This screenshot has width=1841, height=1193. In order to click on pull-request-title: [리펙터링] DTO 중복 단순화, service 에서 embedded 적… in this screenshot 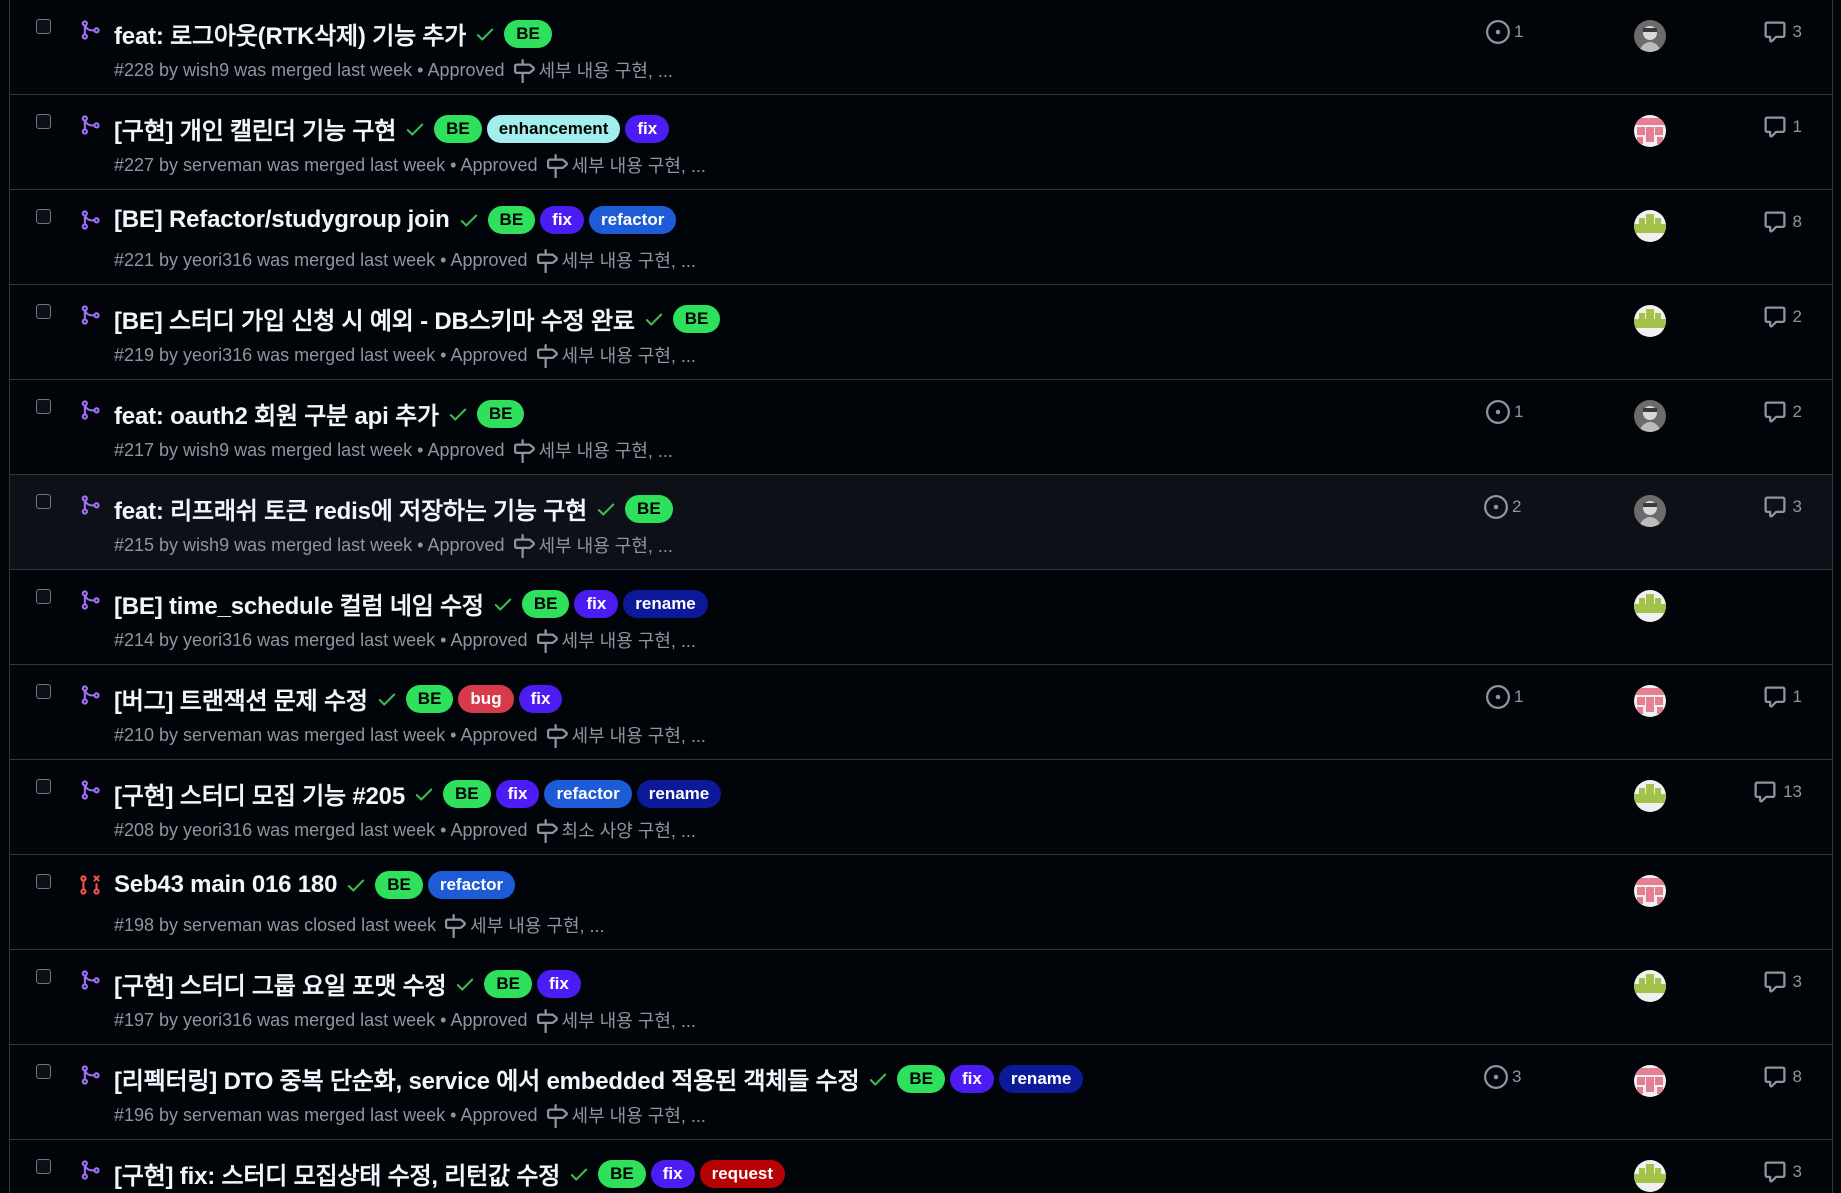, I will do `click(487, 1078)`.